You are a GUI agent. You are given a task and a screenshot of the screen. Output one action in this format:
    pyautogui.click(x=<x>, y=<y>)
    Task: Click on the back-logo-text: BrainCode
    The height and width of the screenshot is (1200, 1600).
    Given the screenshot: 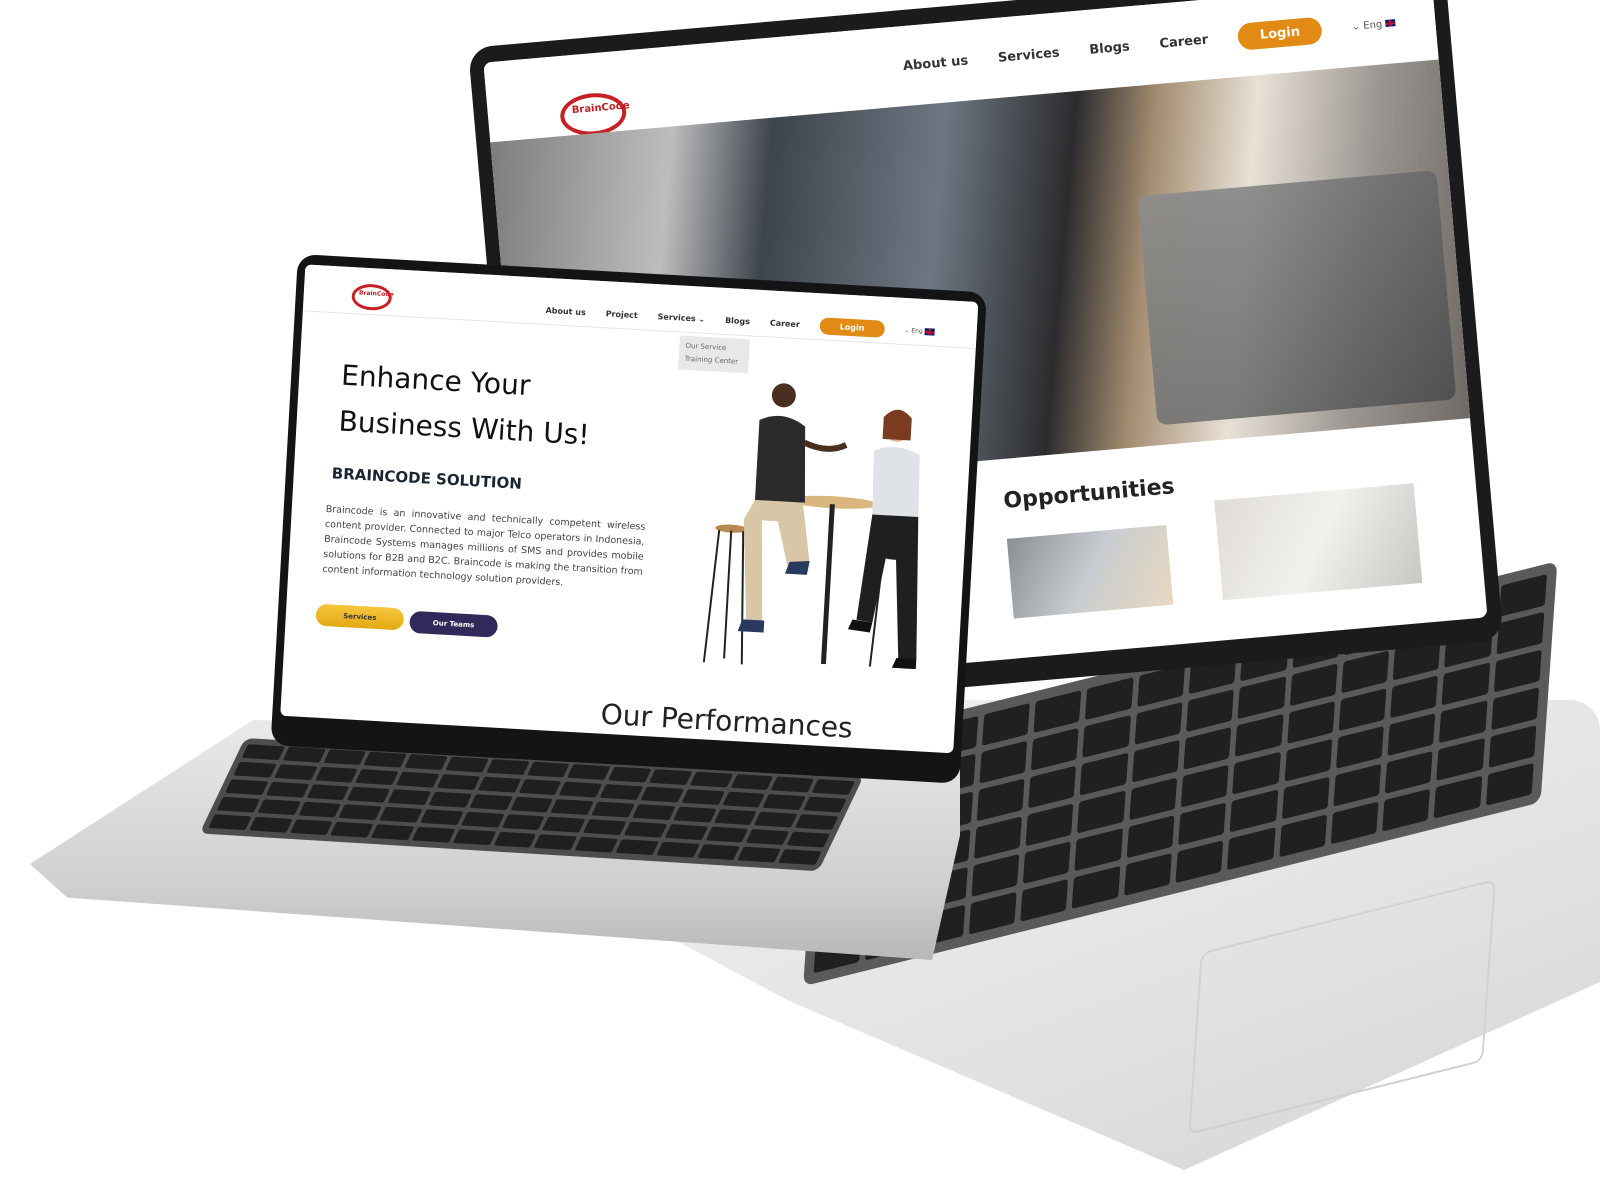 What is the action you would take?
    pyautogui.click(x=601, y=108)
    